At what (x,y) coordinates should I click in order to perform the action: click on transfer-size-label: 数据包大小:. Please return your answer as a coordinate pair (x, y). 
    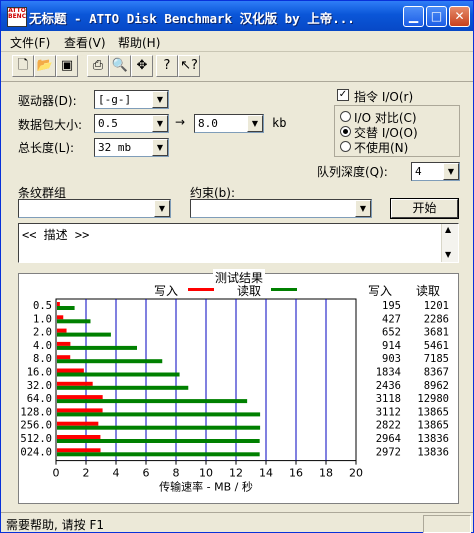
    Looking at the image, I should click on (50, 125).